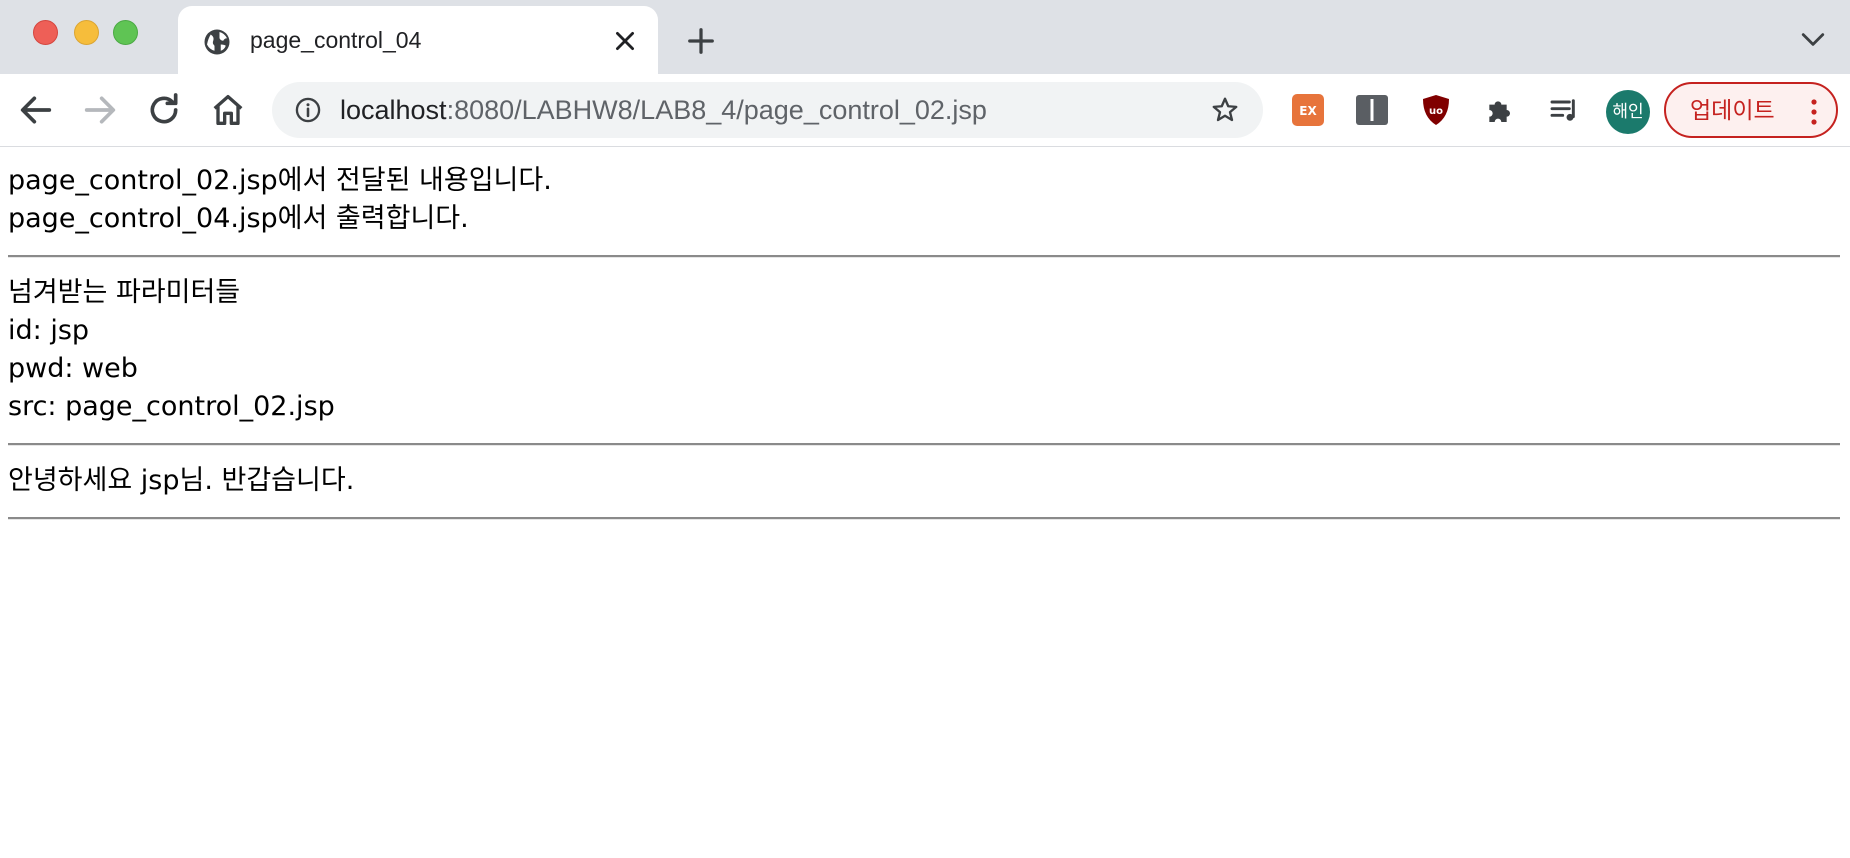 Image resolution: width=1850 pixels, height=858 pixels. Describe the element at coordinates (228, 110) in the screenshot. I see `home-icon` at that location.